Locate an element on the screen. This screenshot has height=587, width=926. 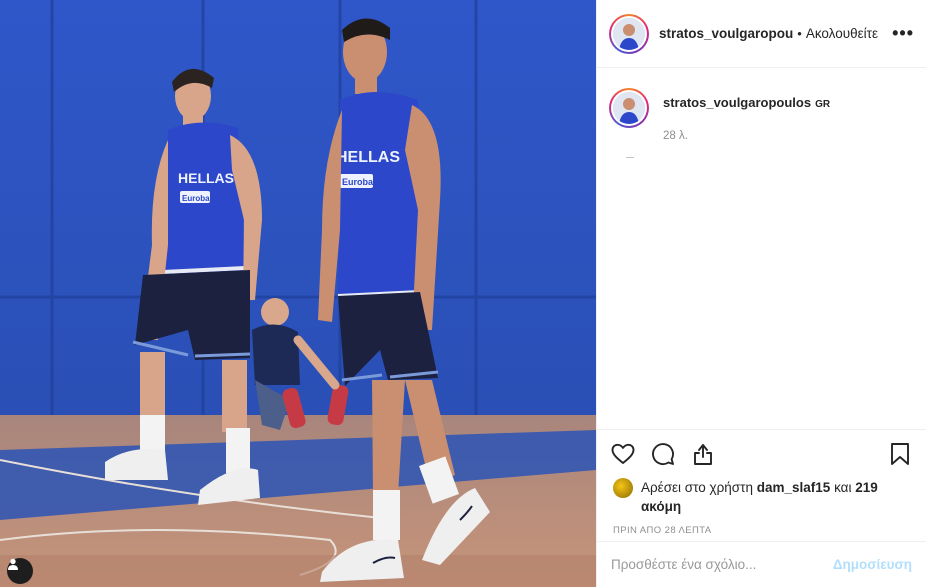
more-options-button: ••• is located at coordinates (903, 33).